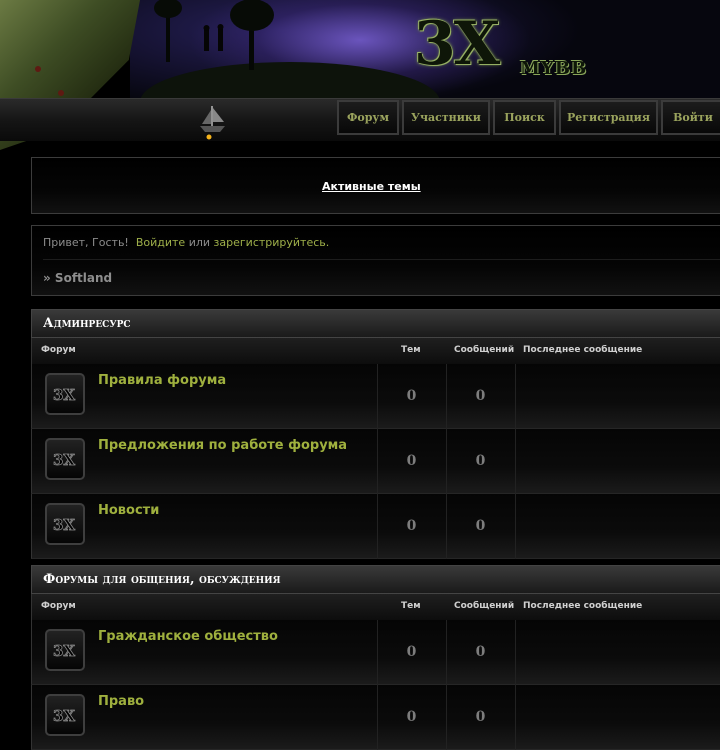 The image size is (720, 750). I want to click on nav-forum-button: Форум, so click(368, 117).